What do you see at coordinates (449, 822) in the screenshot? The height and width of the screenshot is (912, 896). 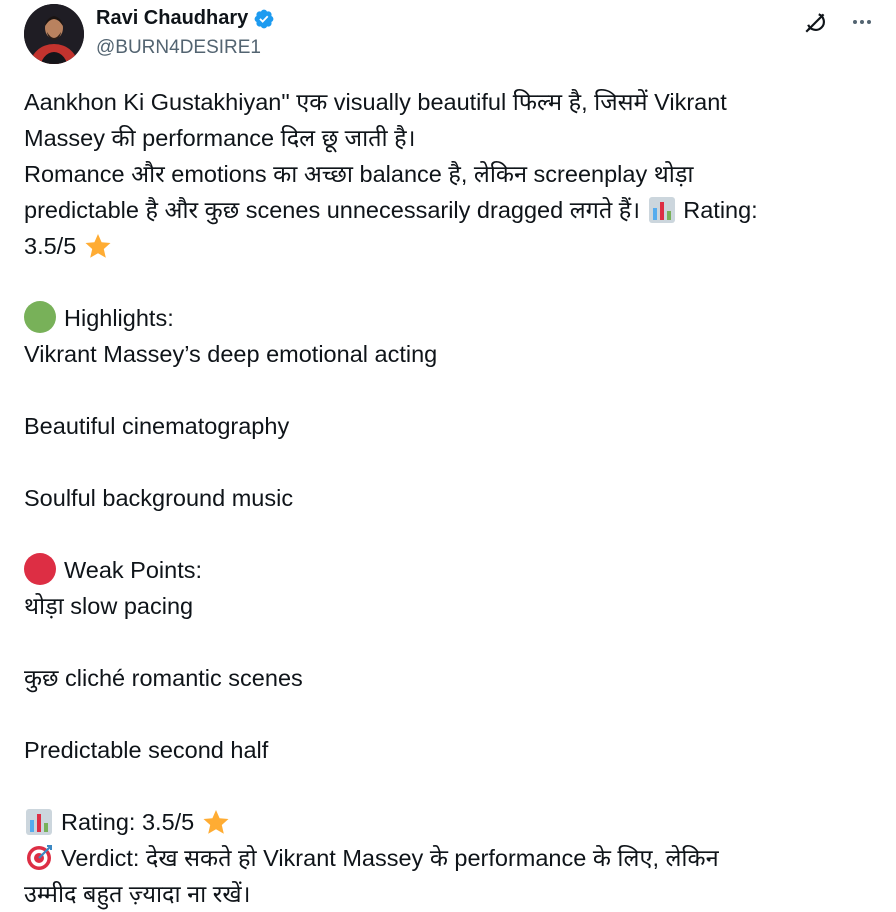 I see `rating-line: Rating: 3.5/5` at bounding box center [449, 822].